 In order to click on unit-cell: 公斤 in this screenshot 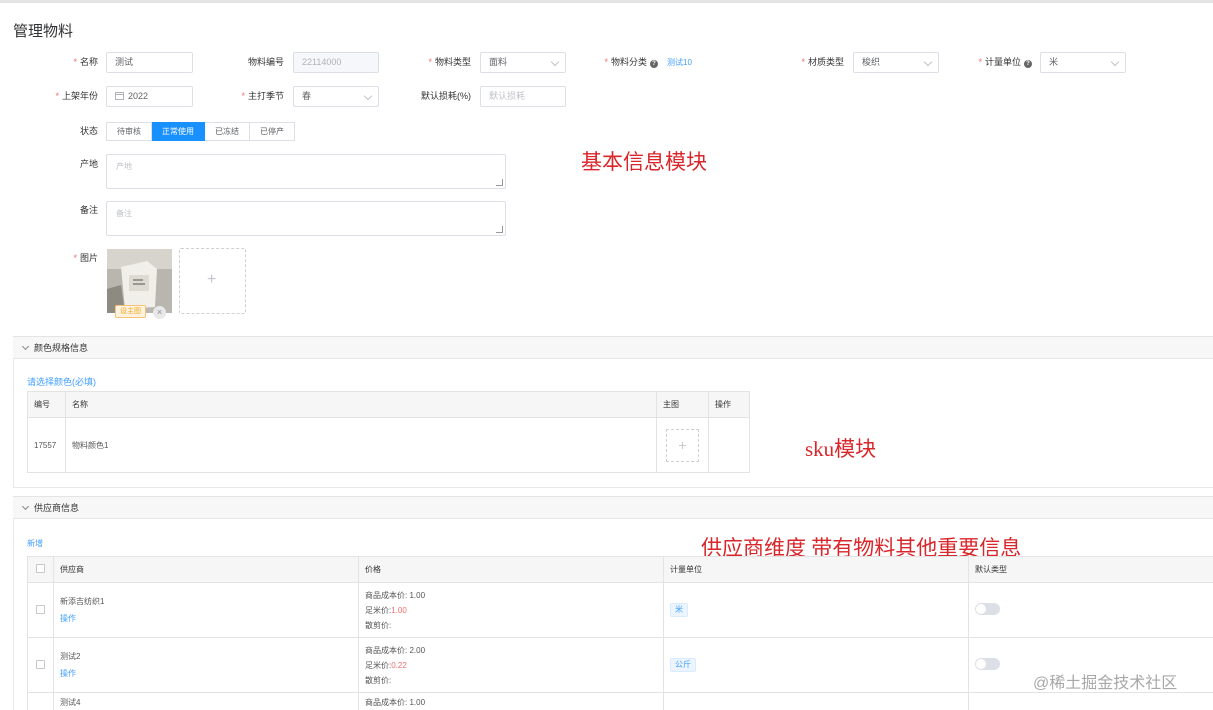, I will do `click(816, 665)`.